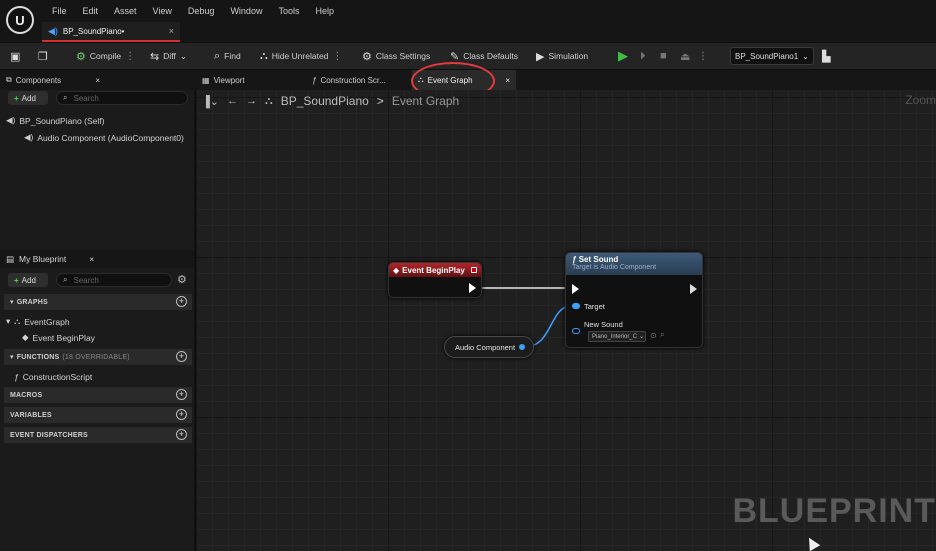 The height and width of the screenshot is (551, 936). I want to click on section-event-dispatchers: EVENT DISPATCHERS +, so click(98, 435).